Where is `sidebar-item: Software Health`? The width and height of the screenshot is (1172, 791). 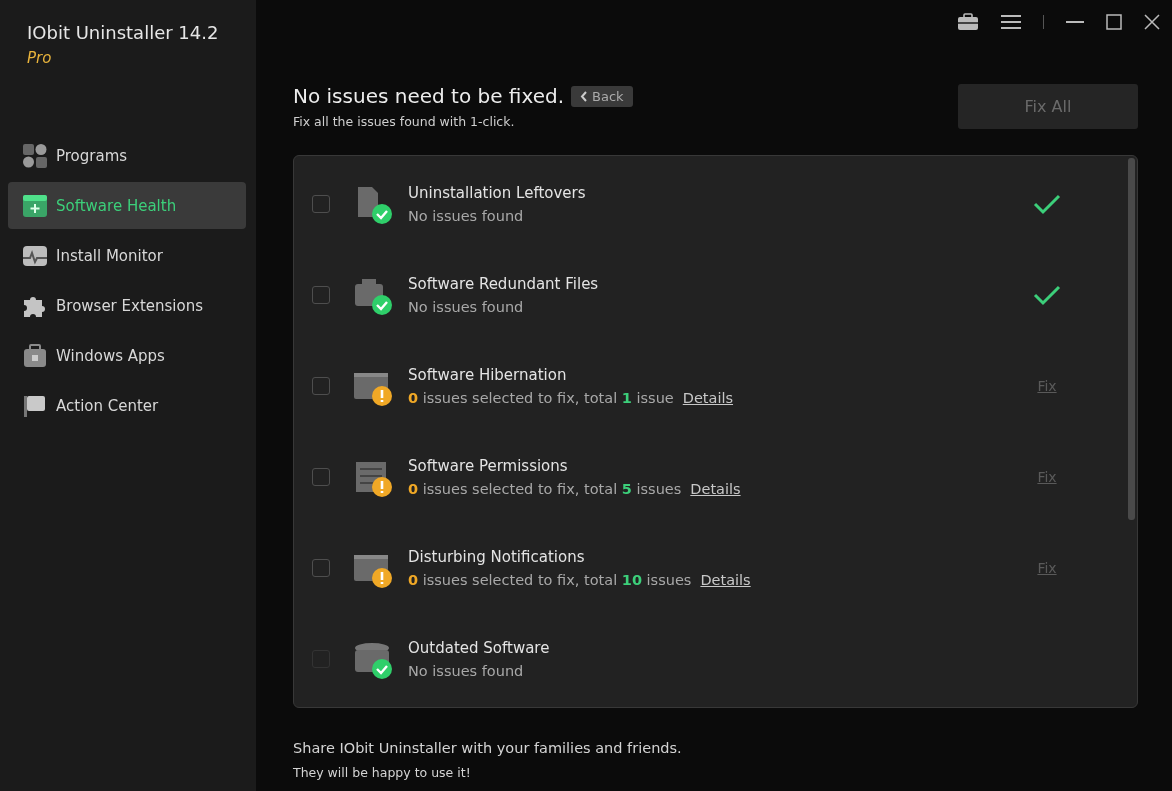 sidebar-item: Software Health is located at coordinates (127, 205).